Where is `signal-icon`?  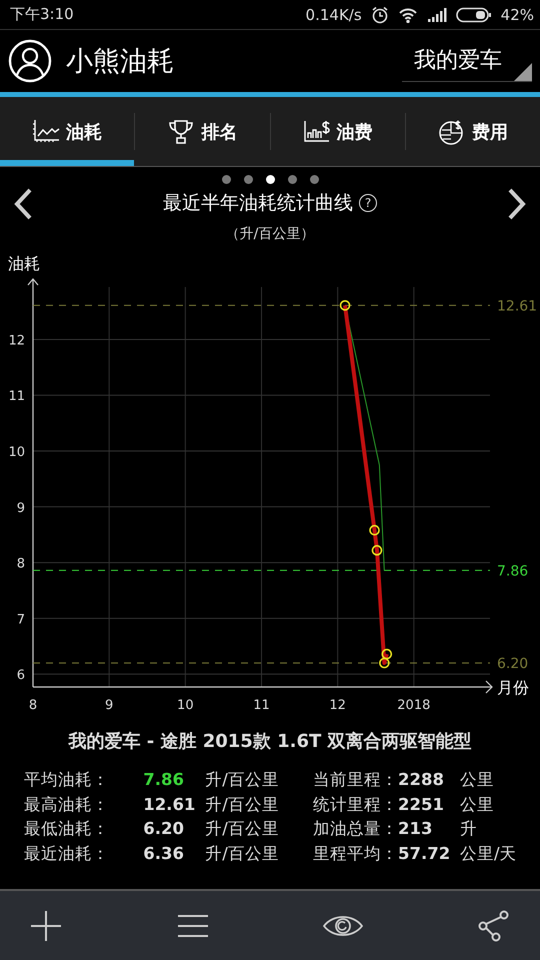 signal-icon is located at coordinates (436, 14).